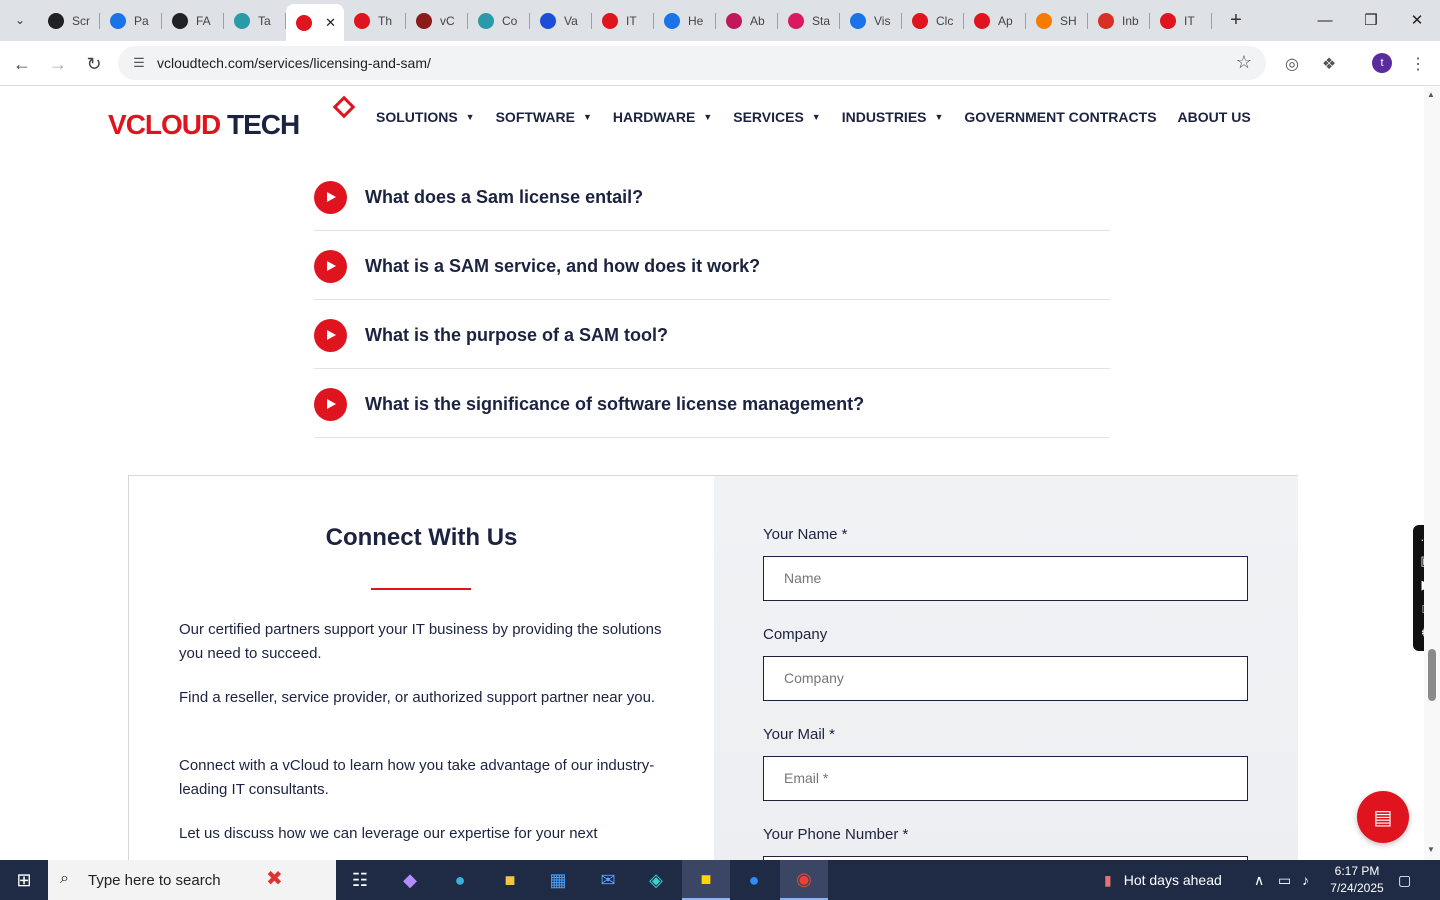 The width and height of the screenshot is (1440, 900). What do you see at coordinates (712, 196) in the screenshot?
I see `faq-item: What does a Sam license entail?` at bounding box center [712, 196].